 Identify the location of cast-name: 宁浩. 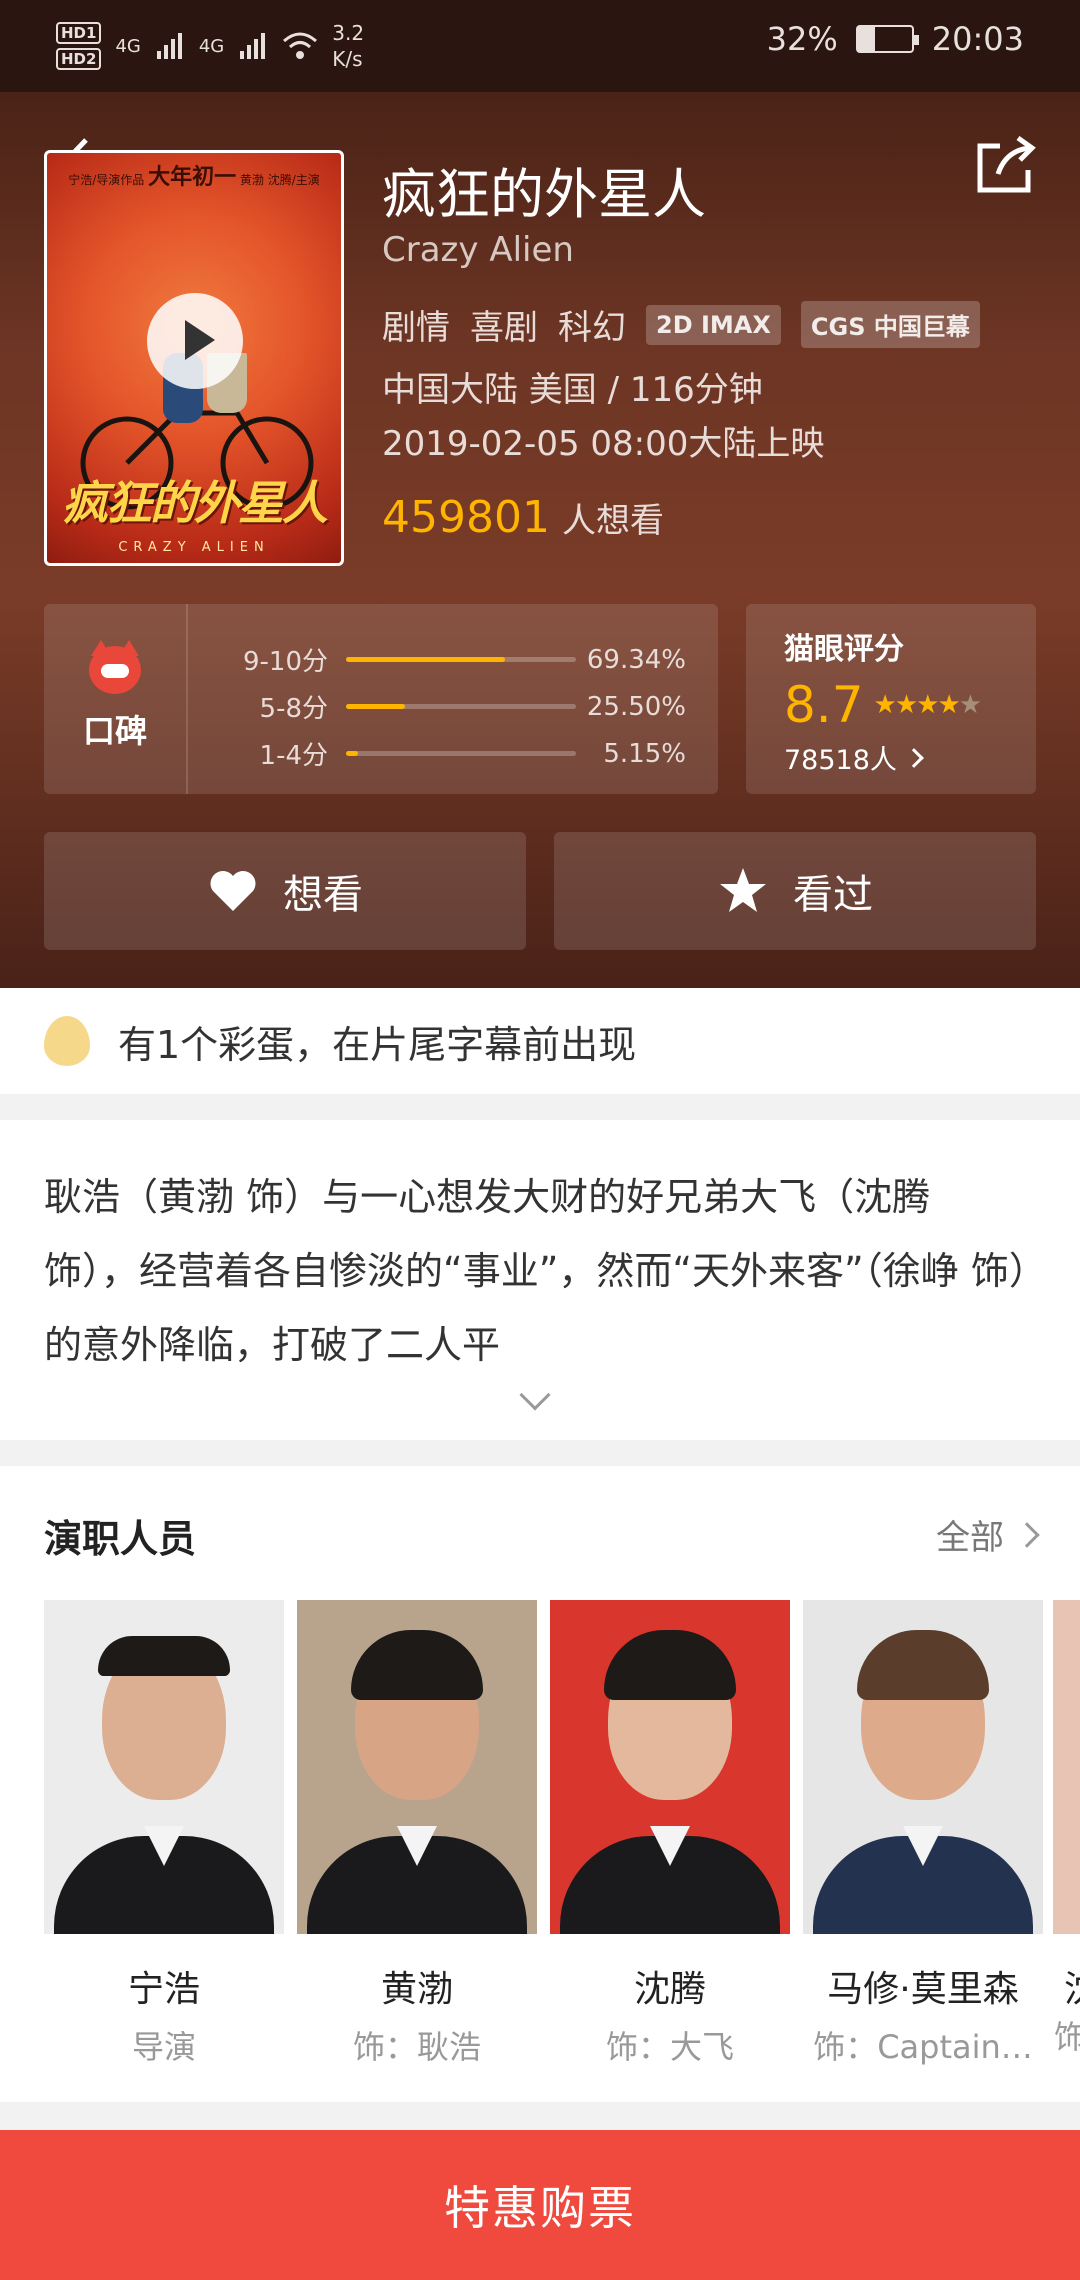
(163, 1989).